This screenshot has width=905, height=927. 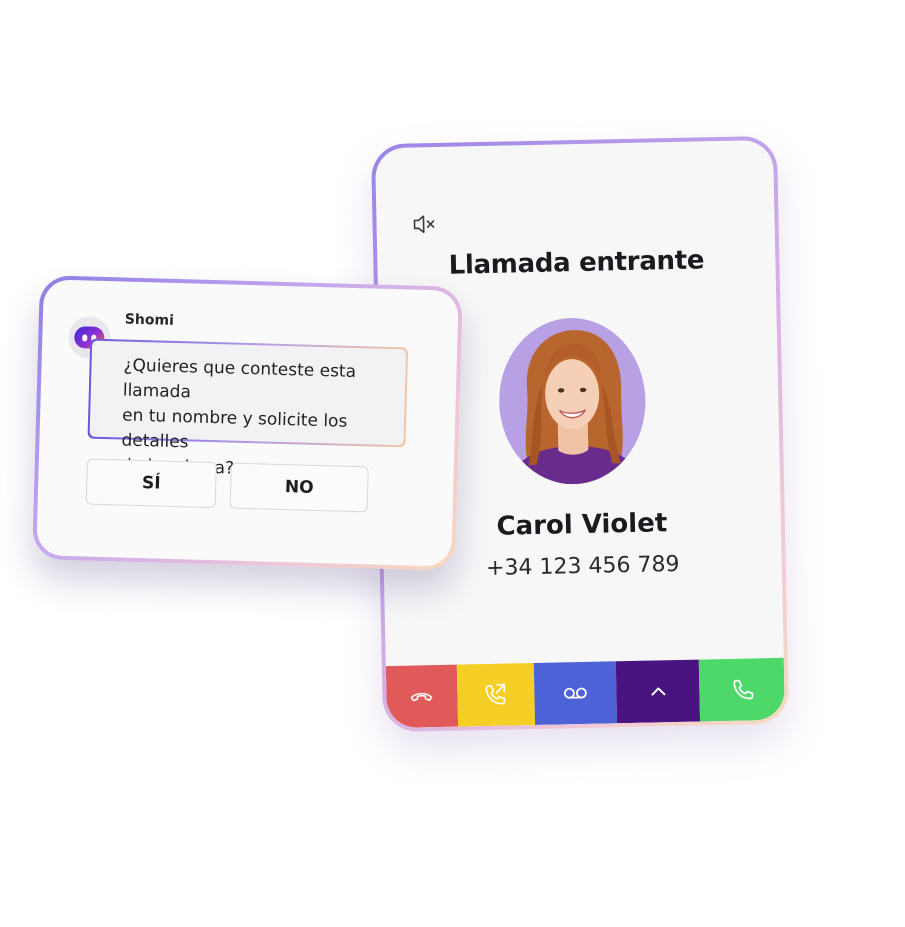 I want to click on no-button: NO, so click(x=299, y=487).